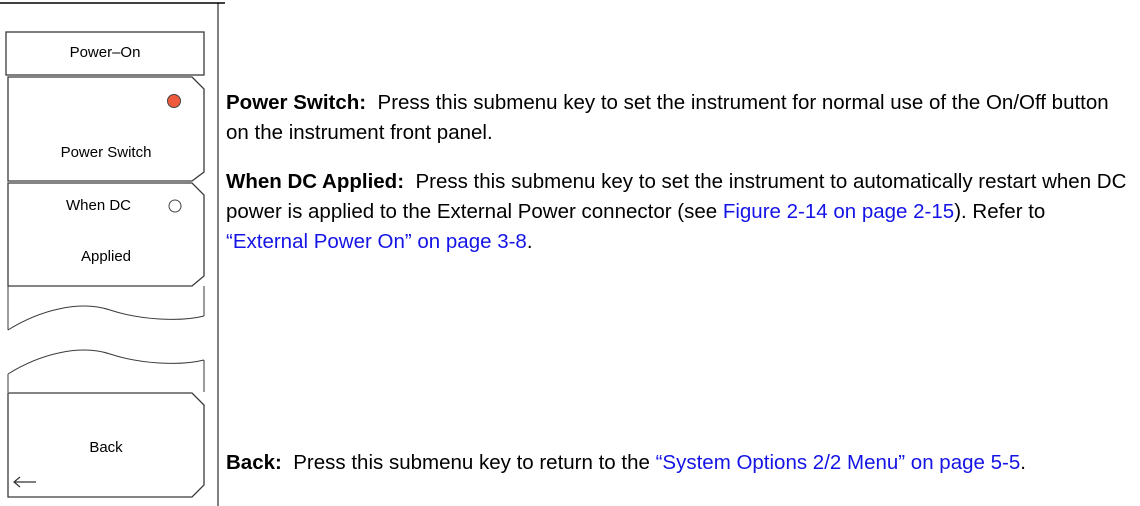 This screenshot has height=506, width=1140. What do you see at coordinates (529, 241) in the screenshot?
I see `when-dc-applied-text-end: .` at bounding box center [529, 241].